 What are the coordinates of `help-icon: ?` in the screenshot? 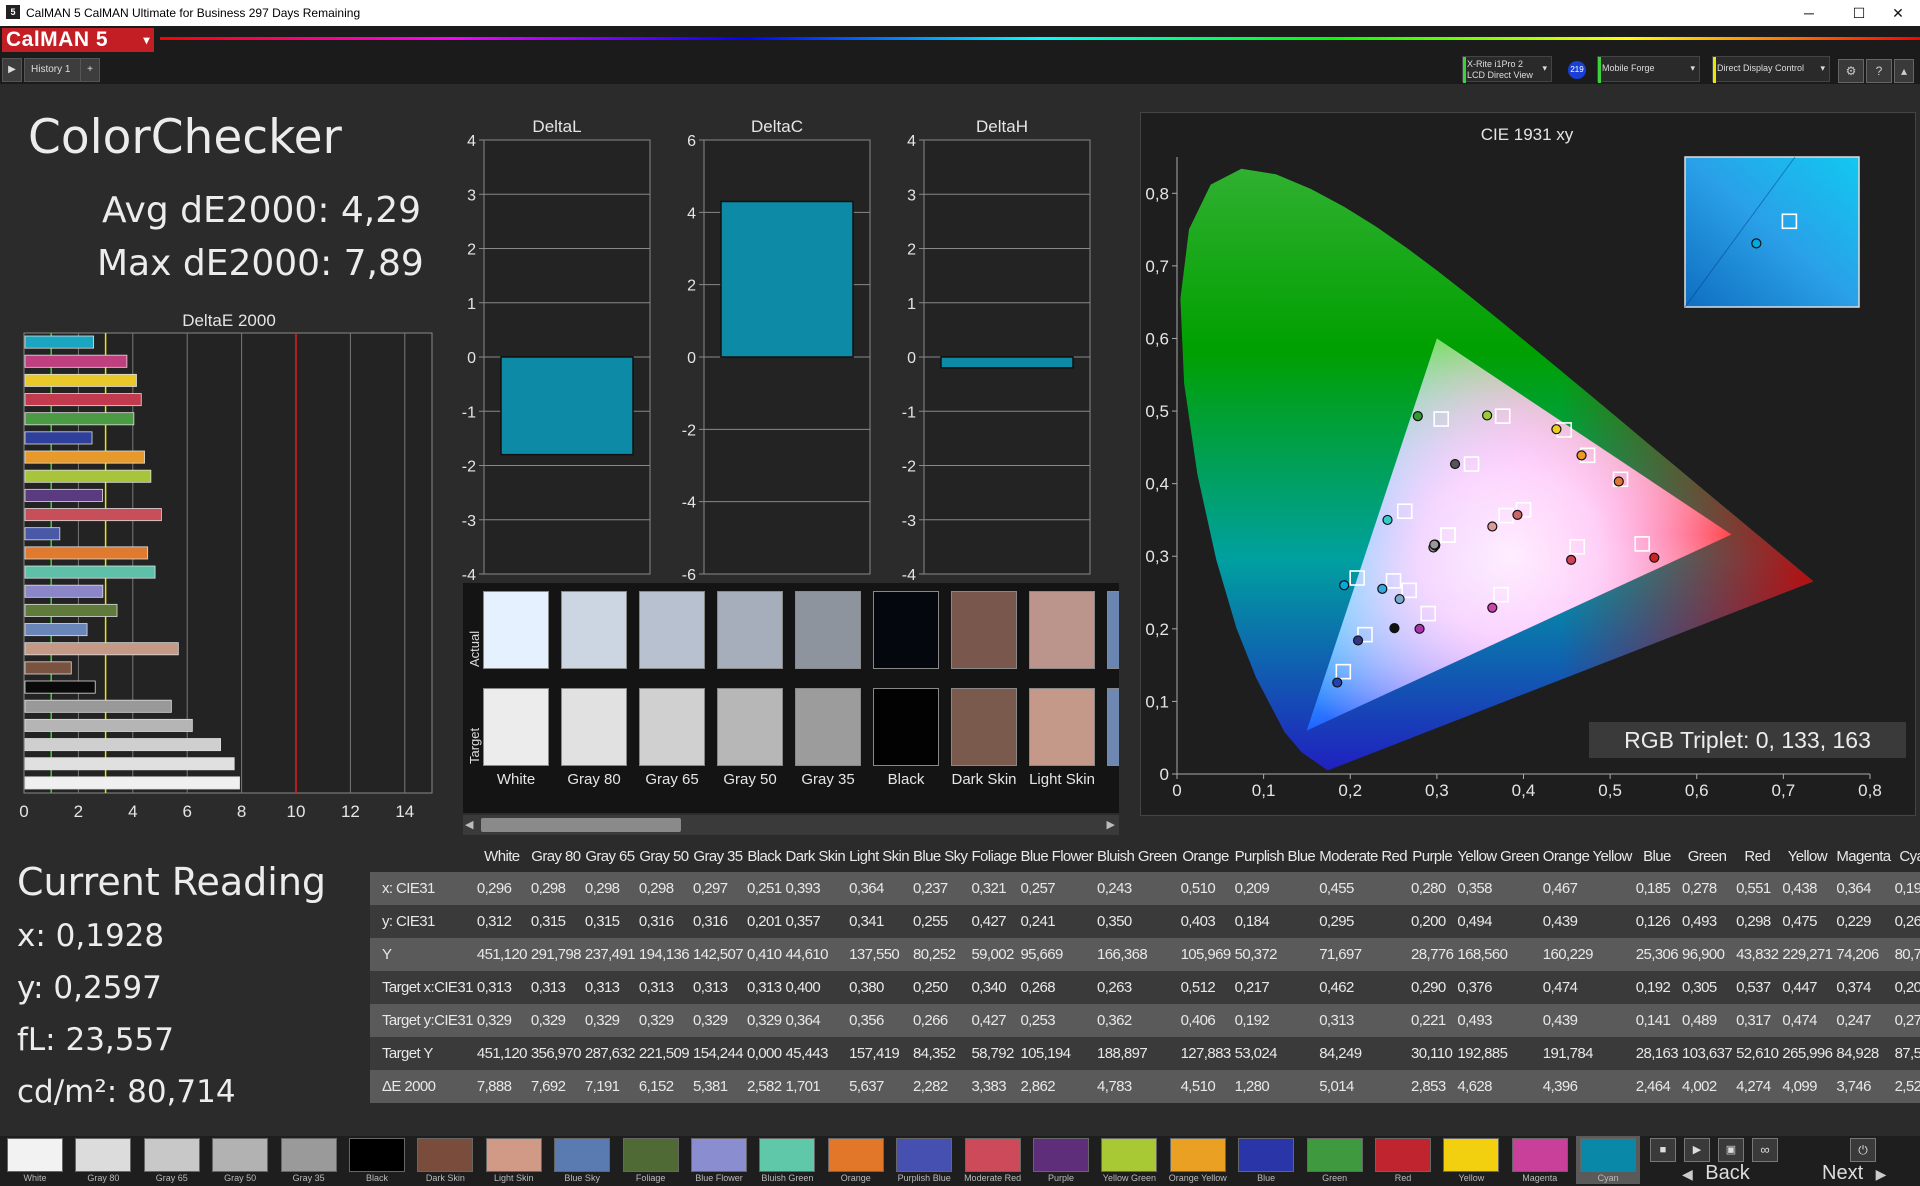 It's located at (1879, 71).